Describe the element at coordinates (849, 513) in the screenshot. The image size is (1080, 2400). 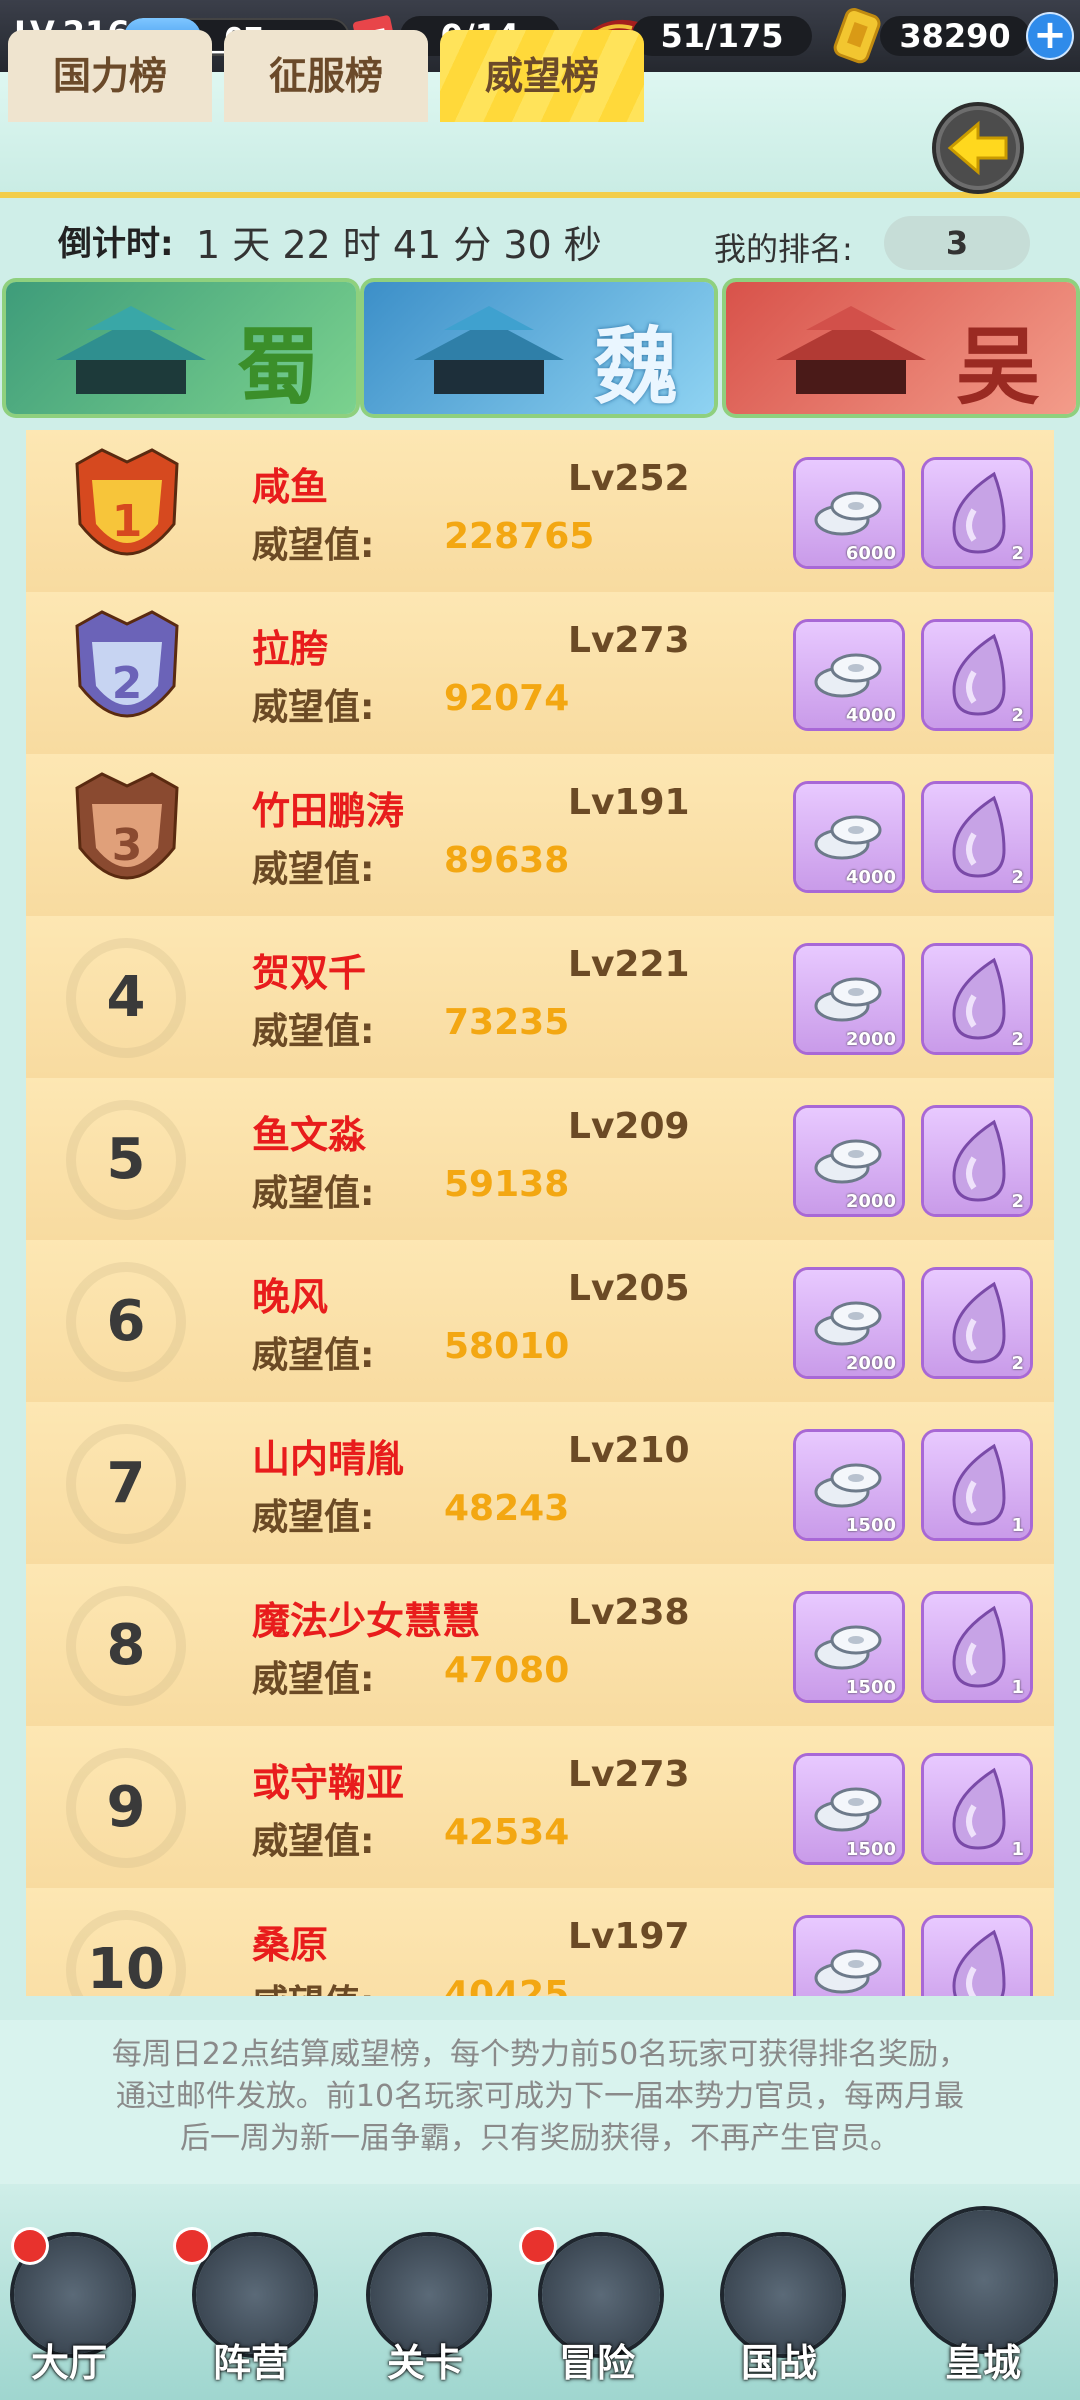
I see `reward-silver: 6000` at that location.